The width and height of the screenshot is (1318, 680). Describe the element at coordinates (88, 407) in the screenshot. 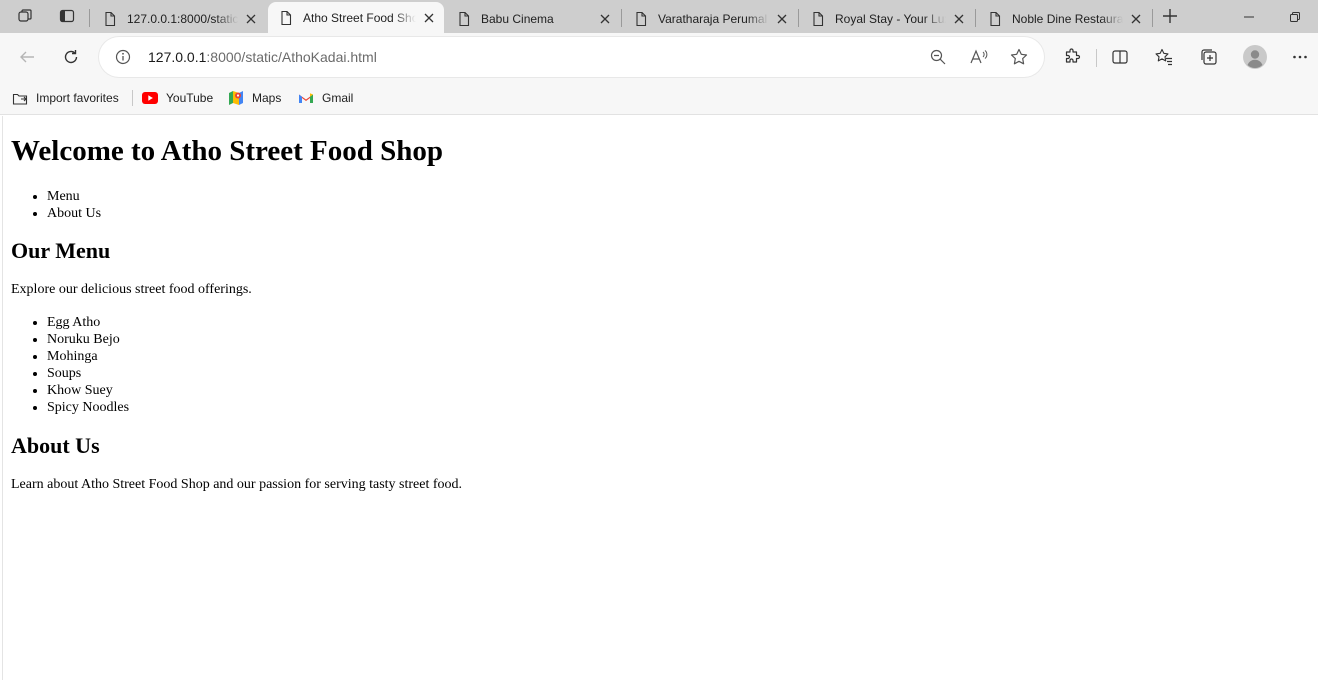

I see `menu-item: Spicy Noodles` at that location.